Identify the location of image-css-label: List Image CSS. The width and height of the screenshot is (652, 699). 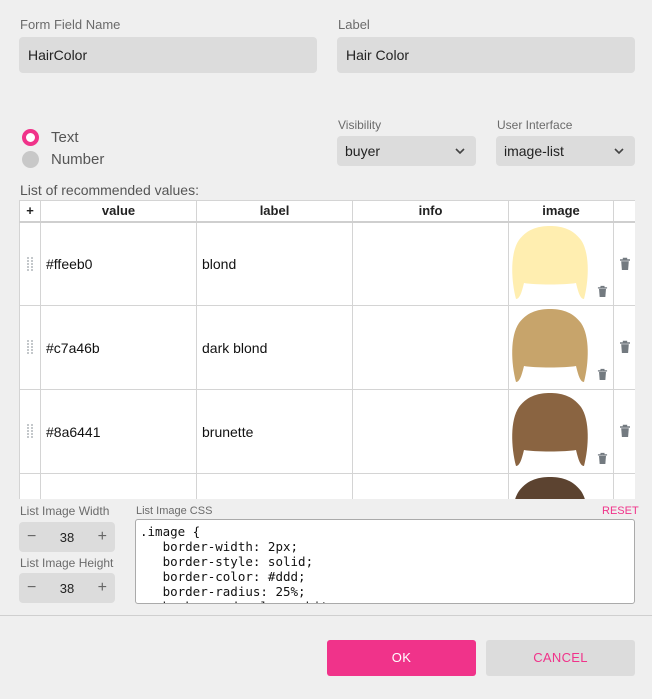
(174, 511).